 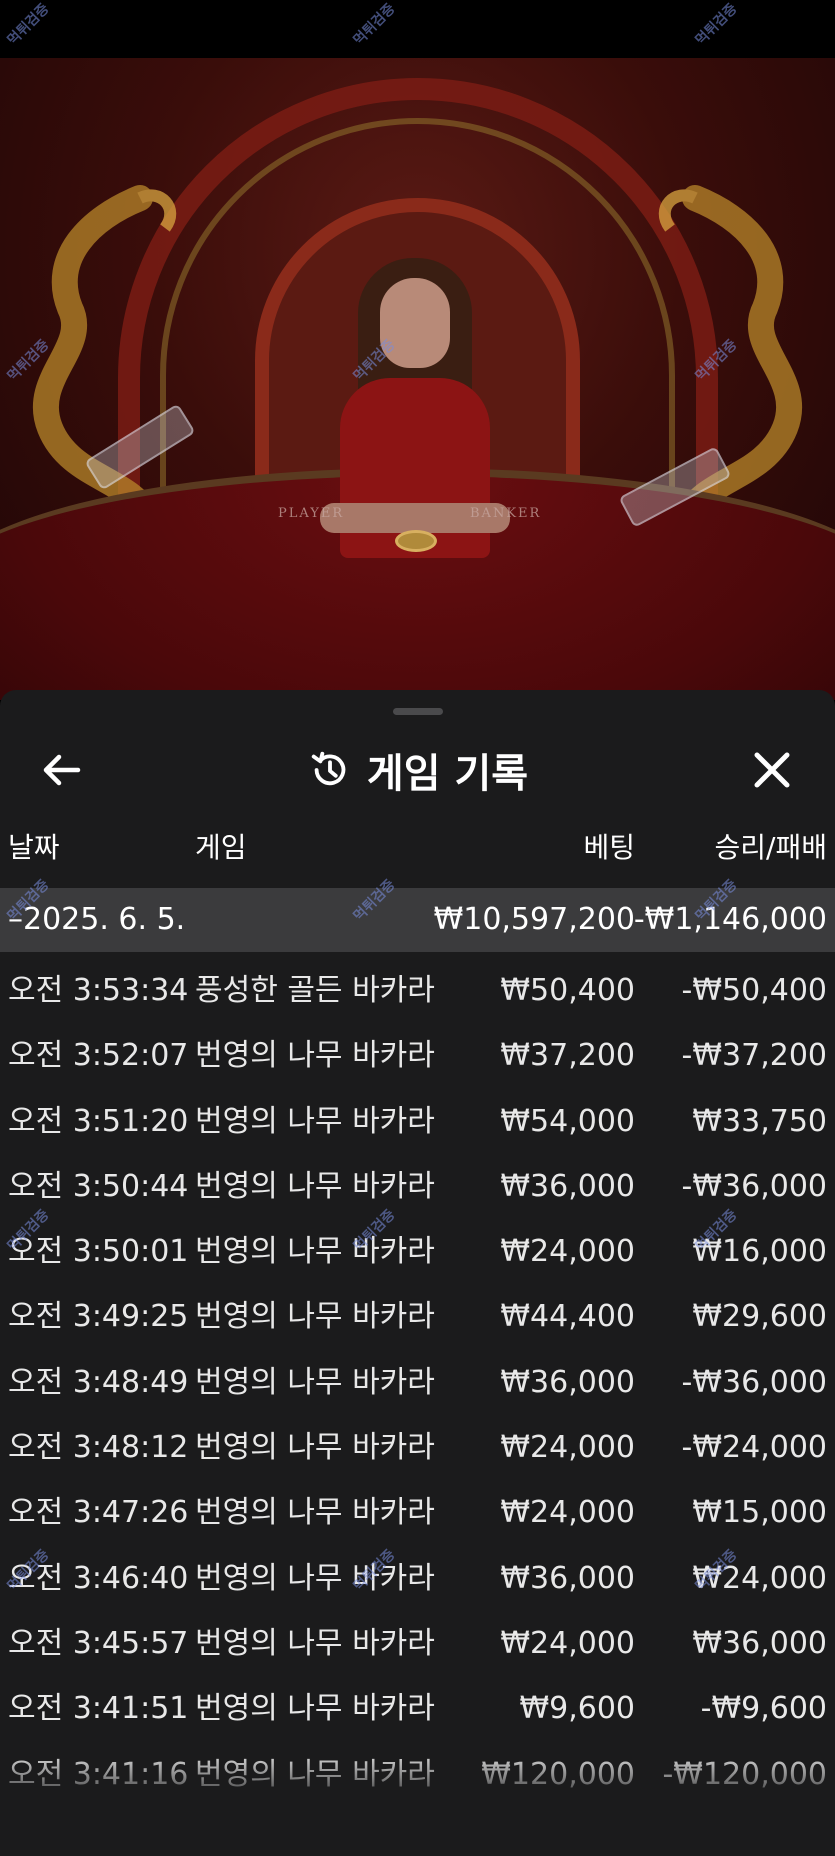 What do you see at coordinates (609, 848) in the screenshot?
I see `column-header-bet: 베팅` at bounding box center [609, 848].